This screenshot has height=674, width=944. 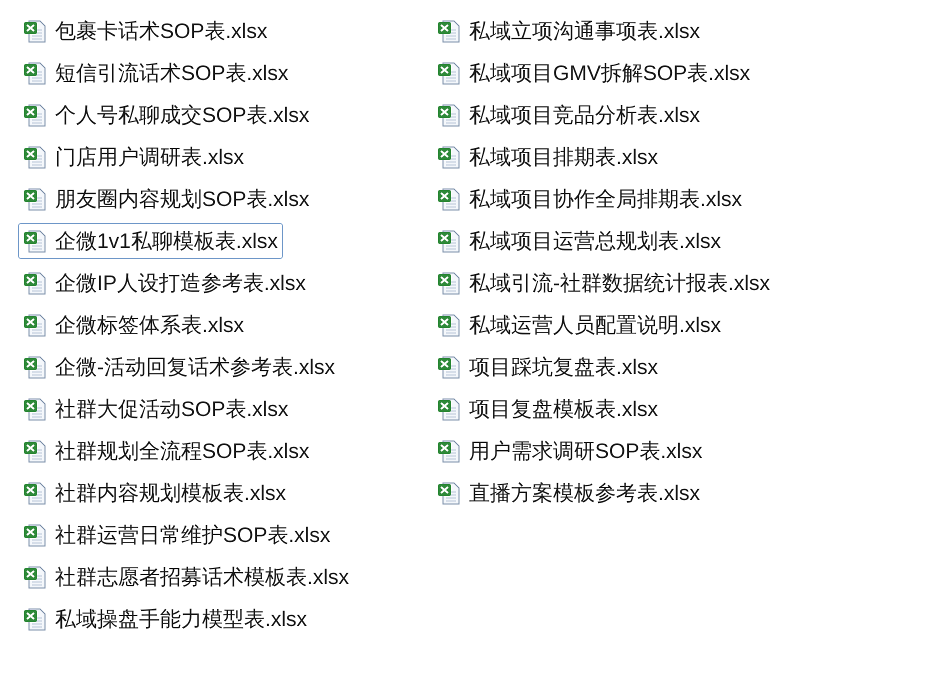 I want to click on file-item: 项目踩坑复盘表.xlsx, so click(x=547, y=367).